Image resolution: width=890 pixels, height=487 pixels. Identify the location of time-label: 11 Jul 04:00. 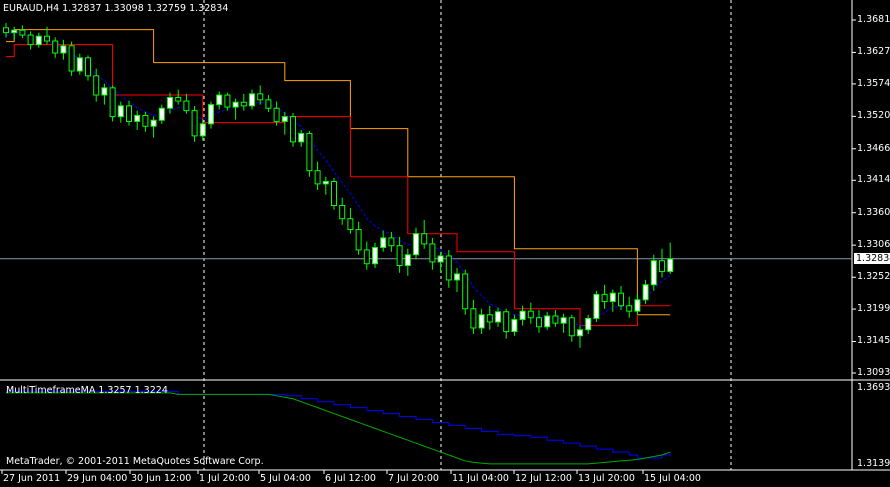
(480, 478).